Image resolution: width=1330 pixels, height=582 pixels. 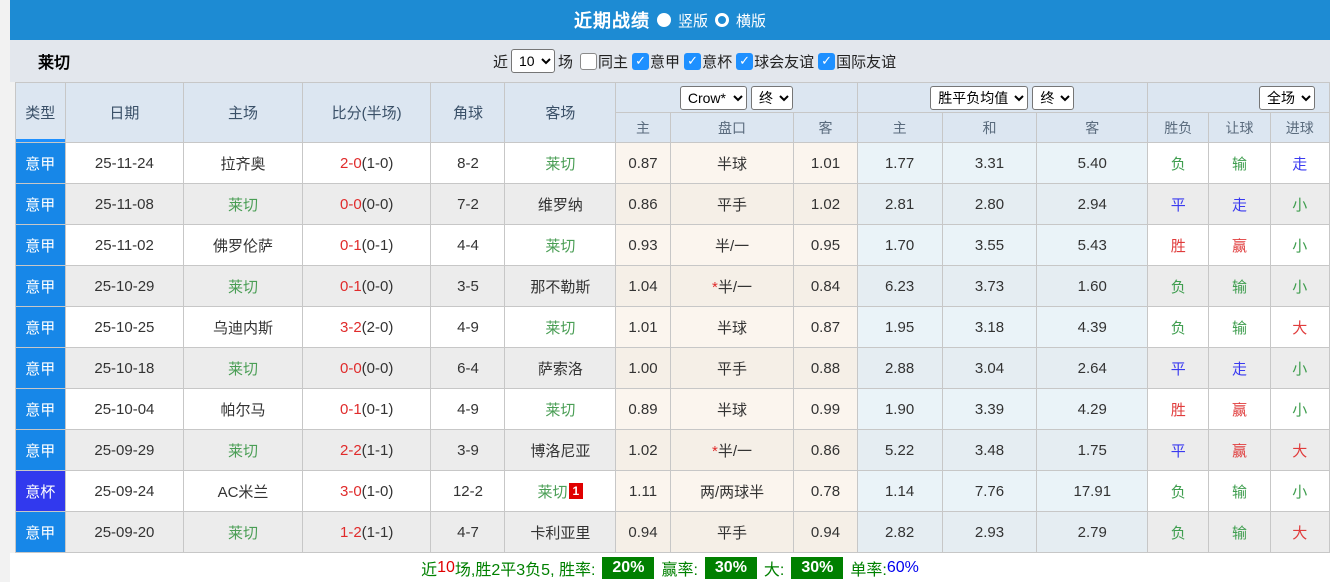 What do you see at coordinates (989, 163) in the screenshot?
I see `avg-draw-cell: 3.31` at bounding box center [989, 163].